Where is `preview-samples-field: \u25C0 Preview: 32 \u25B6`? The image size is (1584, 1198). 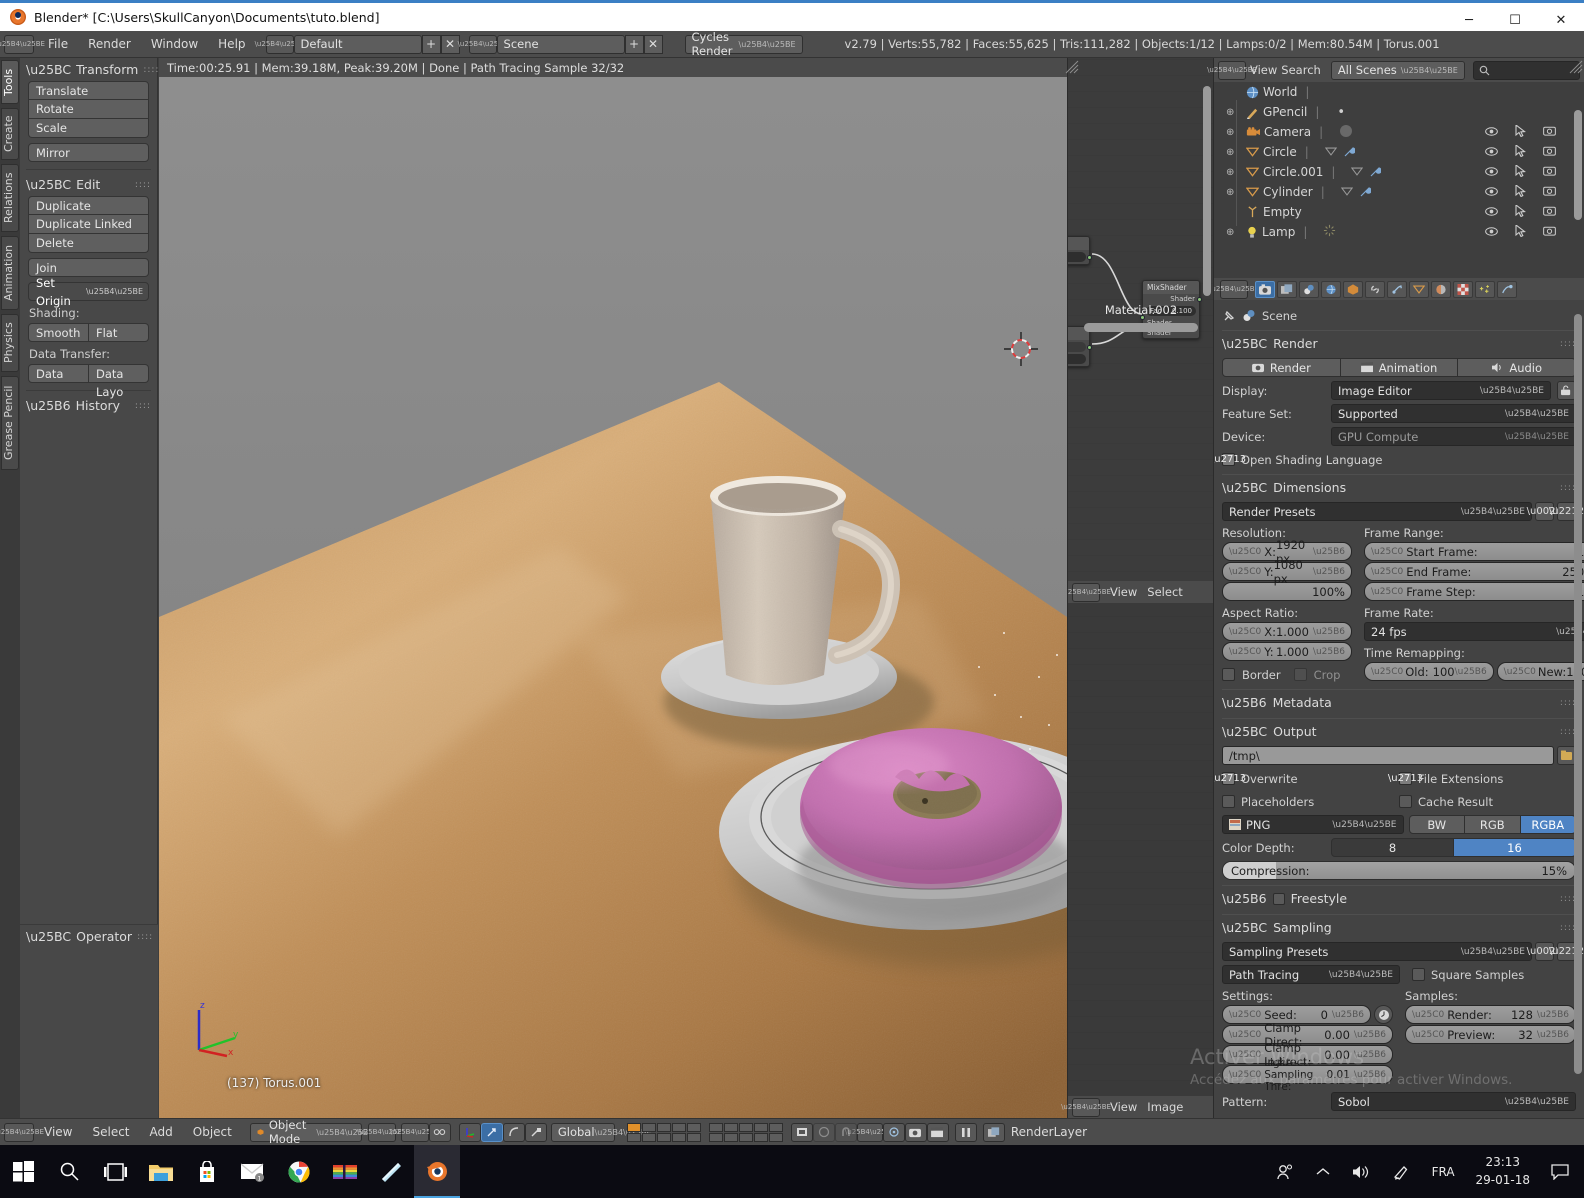
preview-samples-field: \u25C0 Preview: 32 \u25B6 is located at coordinates (1490, 1034).